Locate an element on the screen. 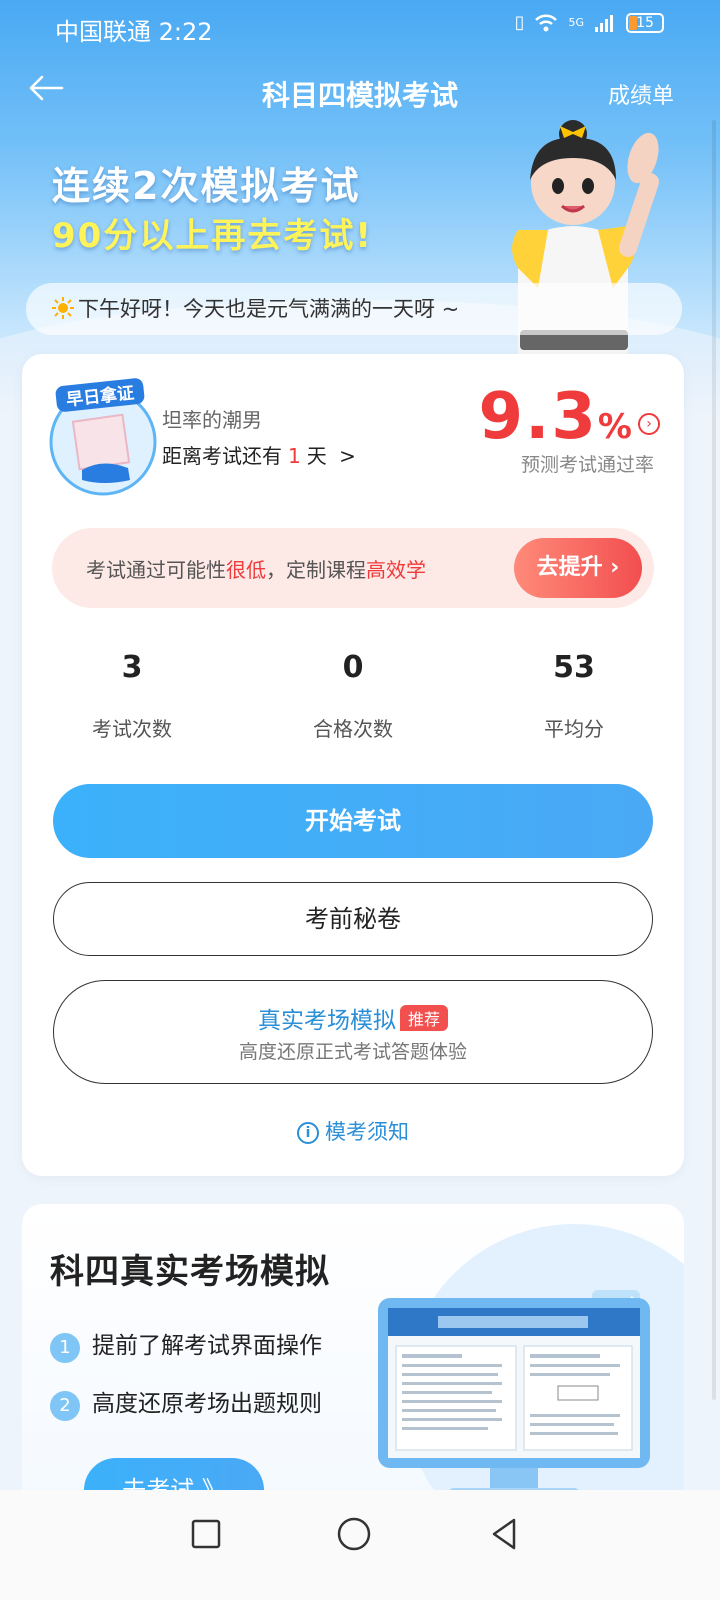  stats-row: 3 考试次数 0 合格次数 53 平均分 is located at coordinates (353, 705).